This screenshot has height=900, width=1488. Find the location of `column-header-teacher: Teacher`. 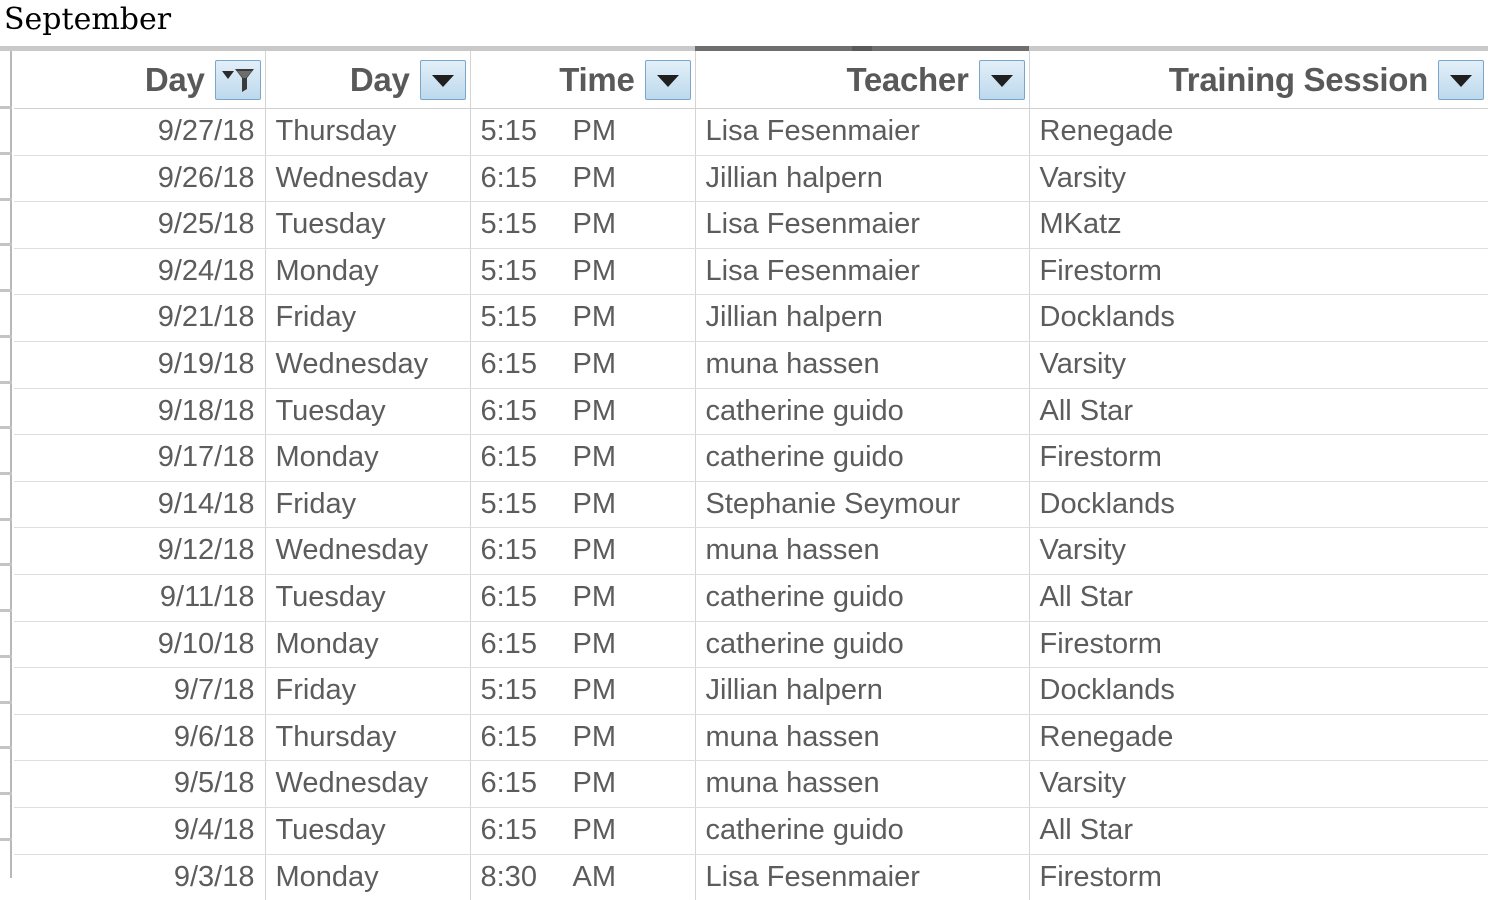

column-header-teacher: Teacher is located at coordinates (862, 80).